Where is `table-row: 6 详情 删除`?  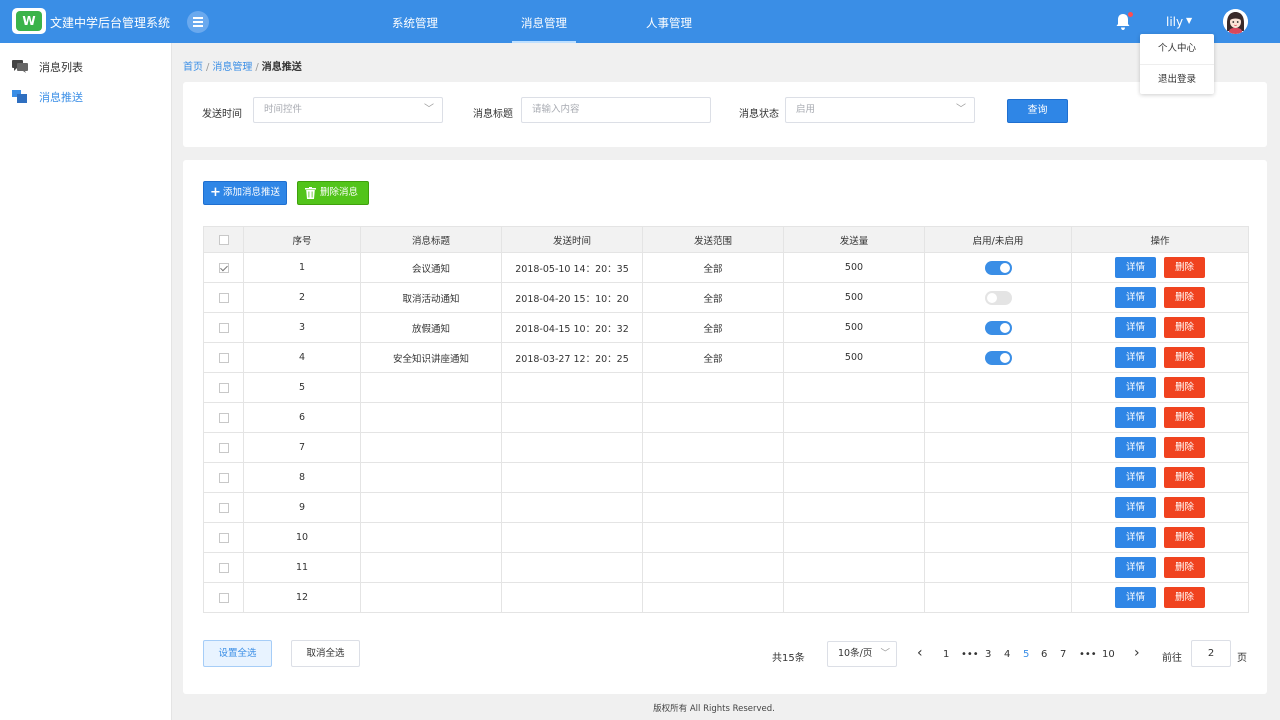 table-row: 6 详情 删除 is located at coordinates (726, 417).